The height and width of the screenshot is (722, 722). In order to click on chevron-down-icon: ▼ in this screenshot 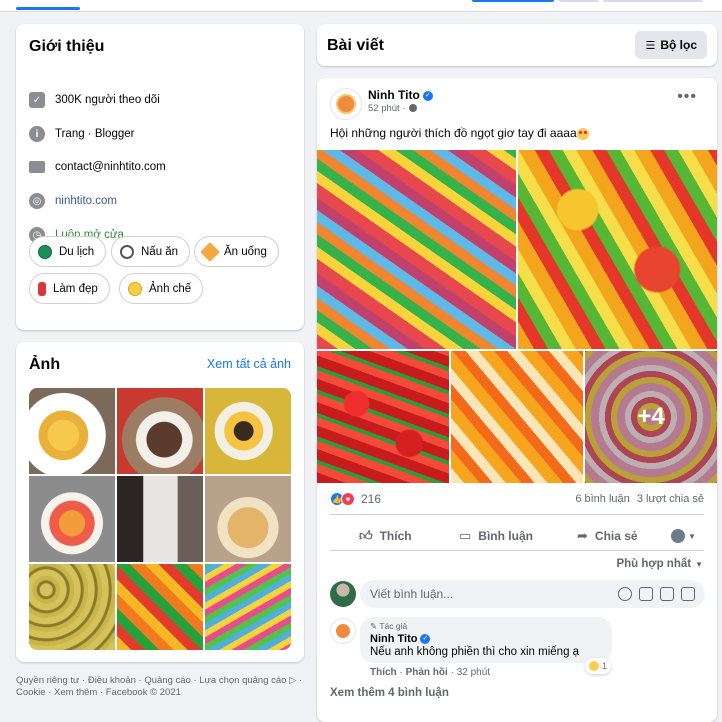, I will do `click(692, 536)`.